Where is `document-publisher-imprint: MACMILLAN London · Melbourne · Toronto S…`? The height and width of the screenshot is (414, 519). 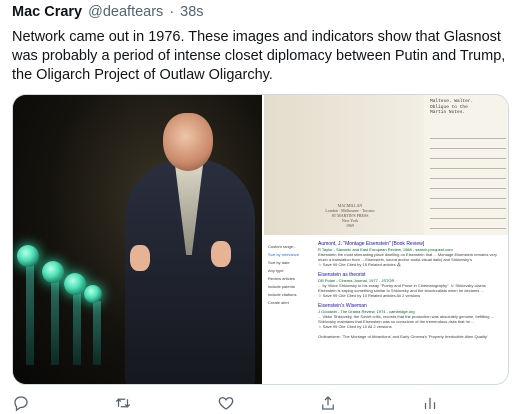 document-publisher-imprint: MACMILLAN London · Melbourne · Toronto S… is located at coordinates (350, 215).